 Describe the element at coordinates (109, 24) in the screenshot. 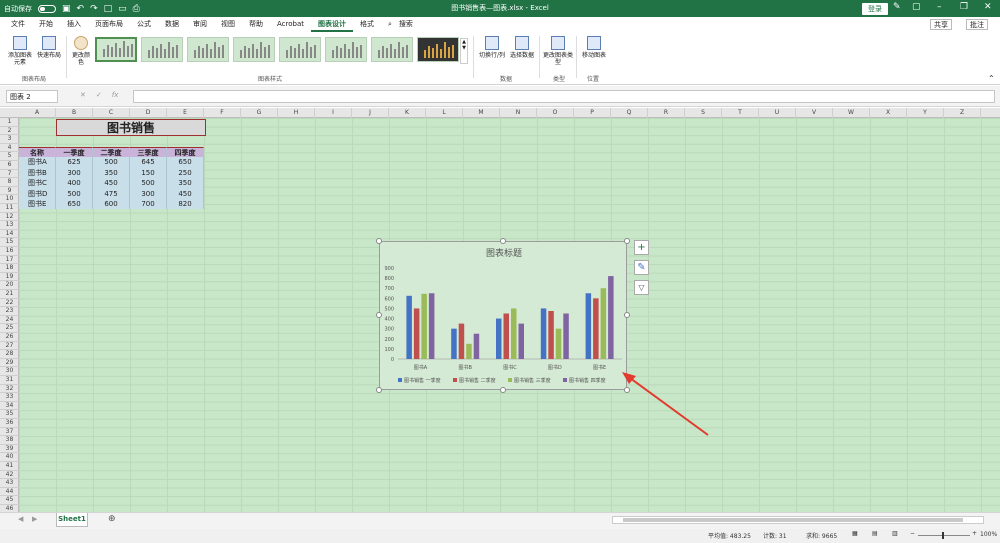

I see `tab-page-layout: 页面布局` at that location.